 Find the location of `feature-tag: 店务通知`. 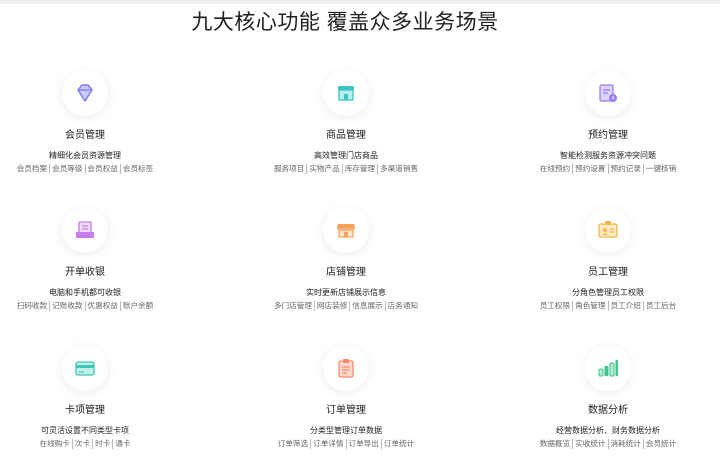

feature-tag: 店务通知 is located at coordinates (402, 306).